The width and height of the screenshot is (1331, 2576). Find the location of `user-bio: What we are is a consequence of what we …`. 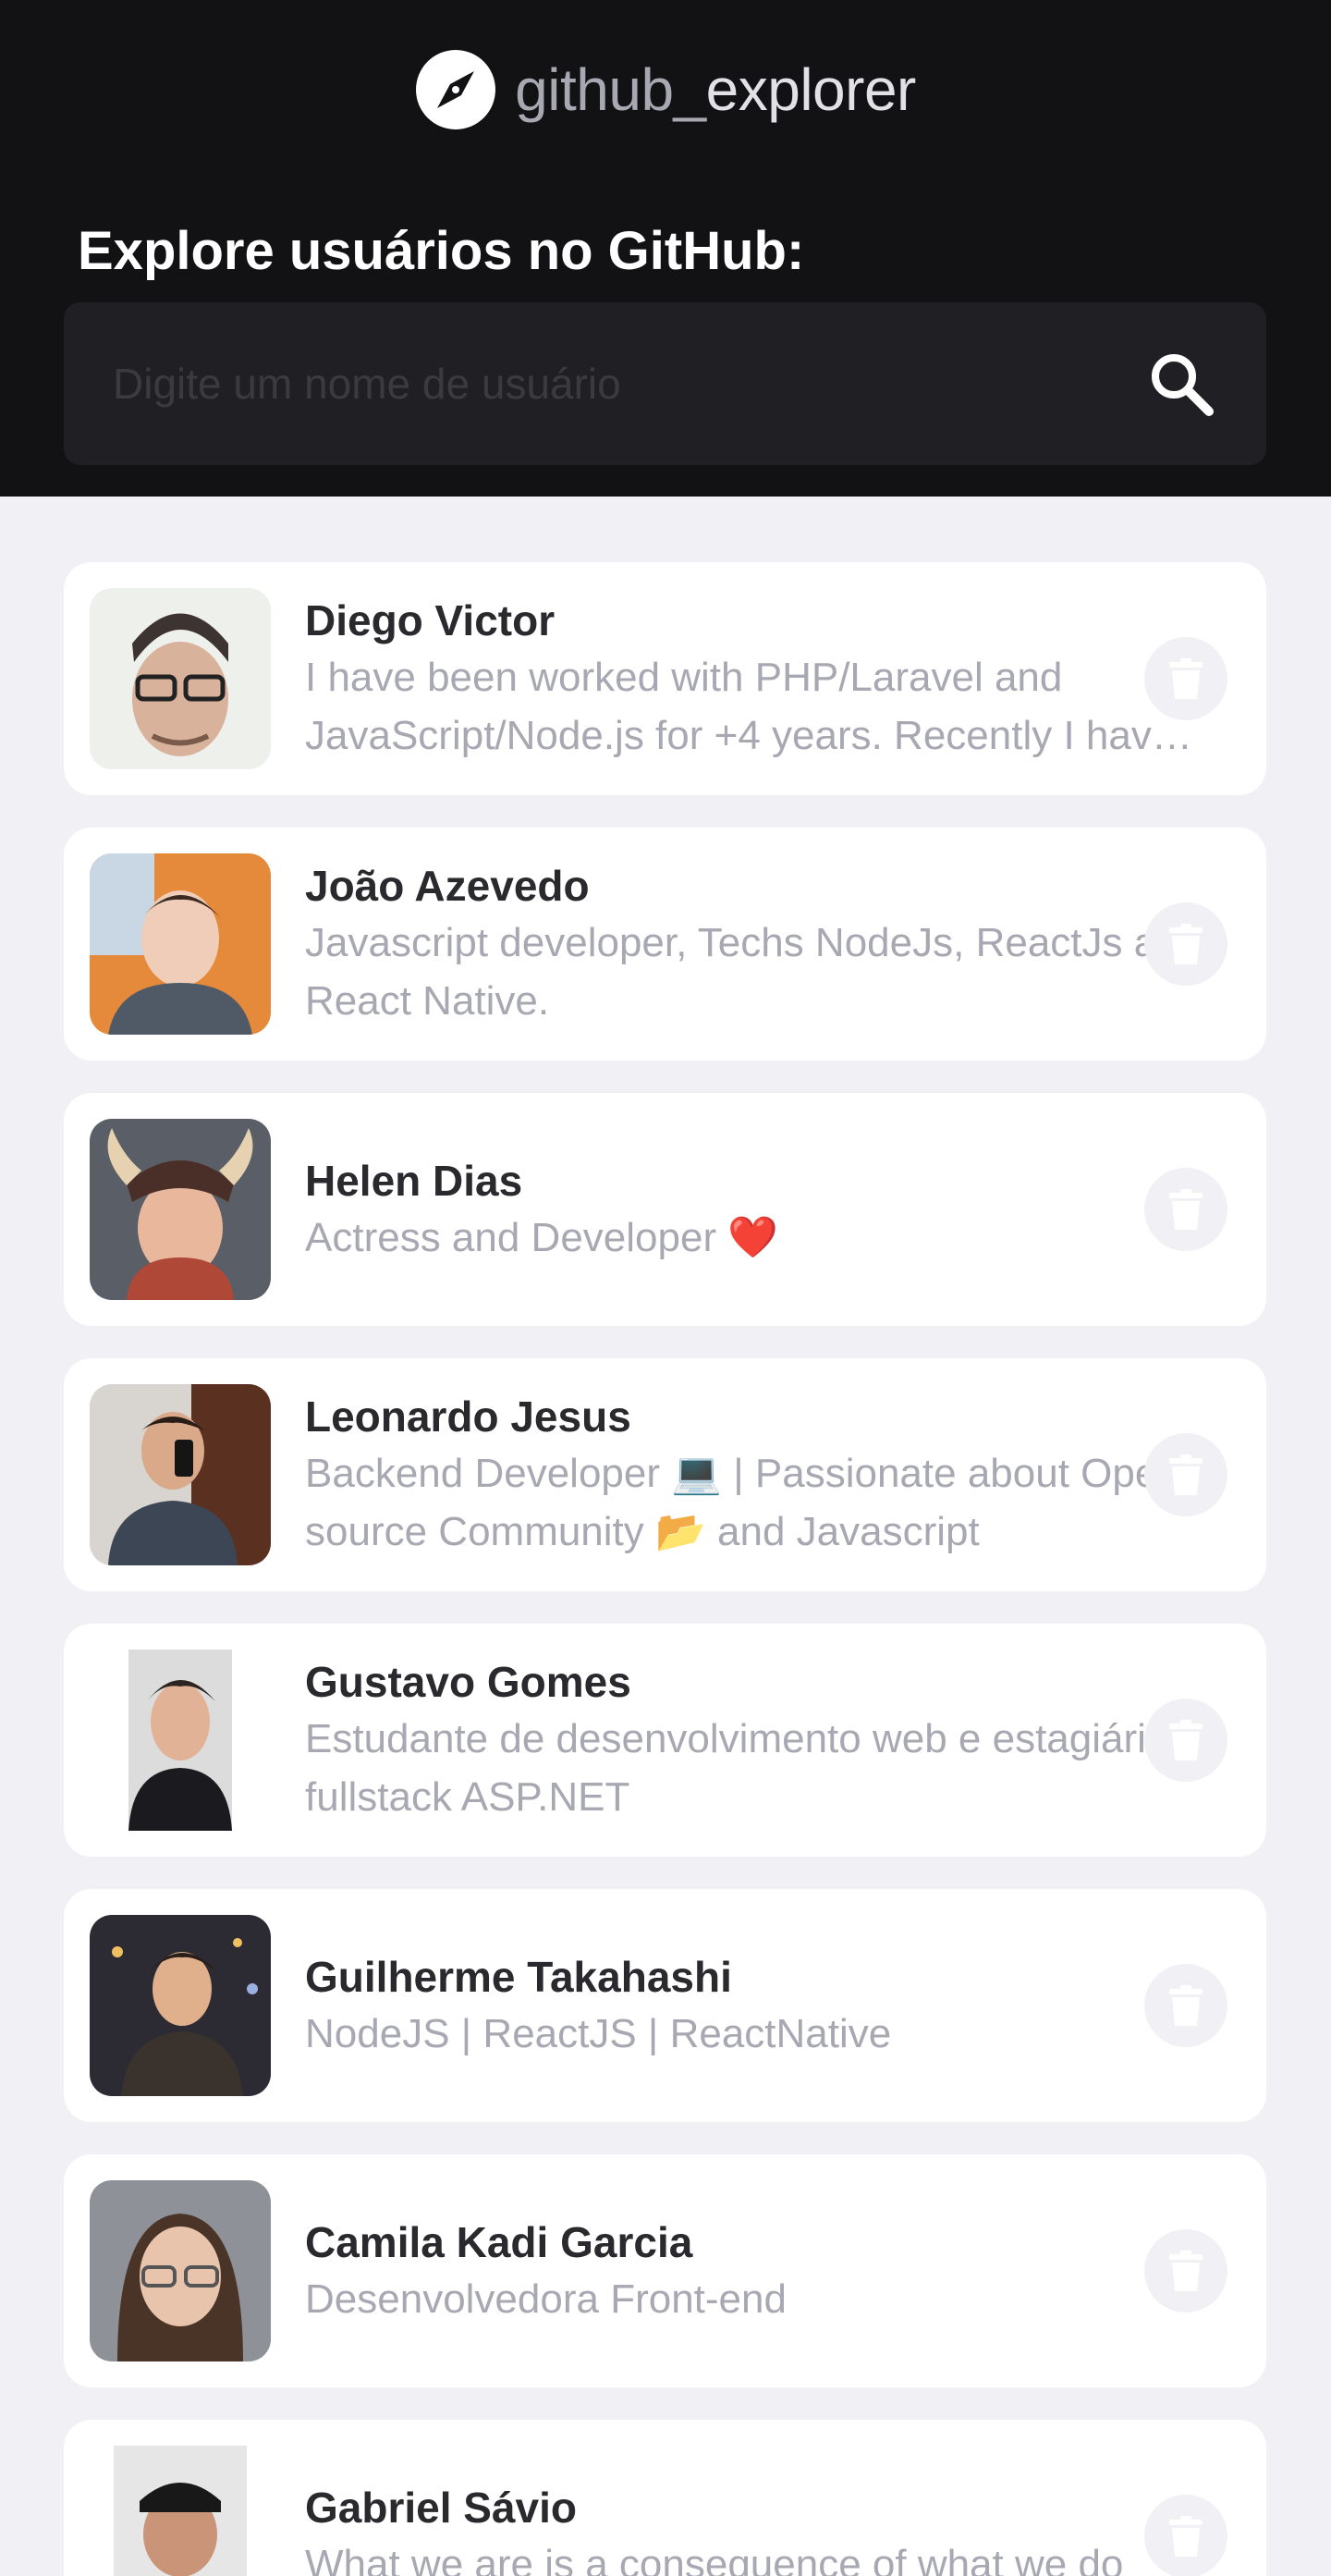

user-bio: What we are is a consequence of what we … is located at coordinates (715, 2558).